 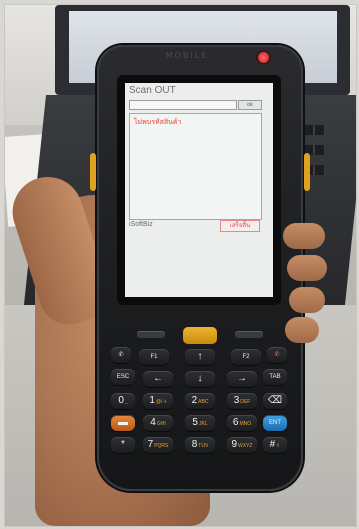 I want to click on tab-key: TAB, so click(x=275, y=377).